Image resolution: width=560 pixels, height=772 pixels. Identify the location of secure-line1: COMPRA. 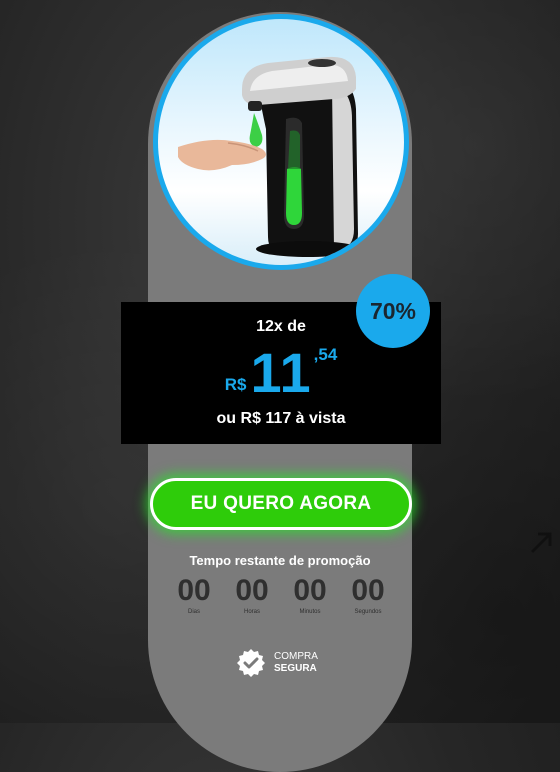
(296, 656).